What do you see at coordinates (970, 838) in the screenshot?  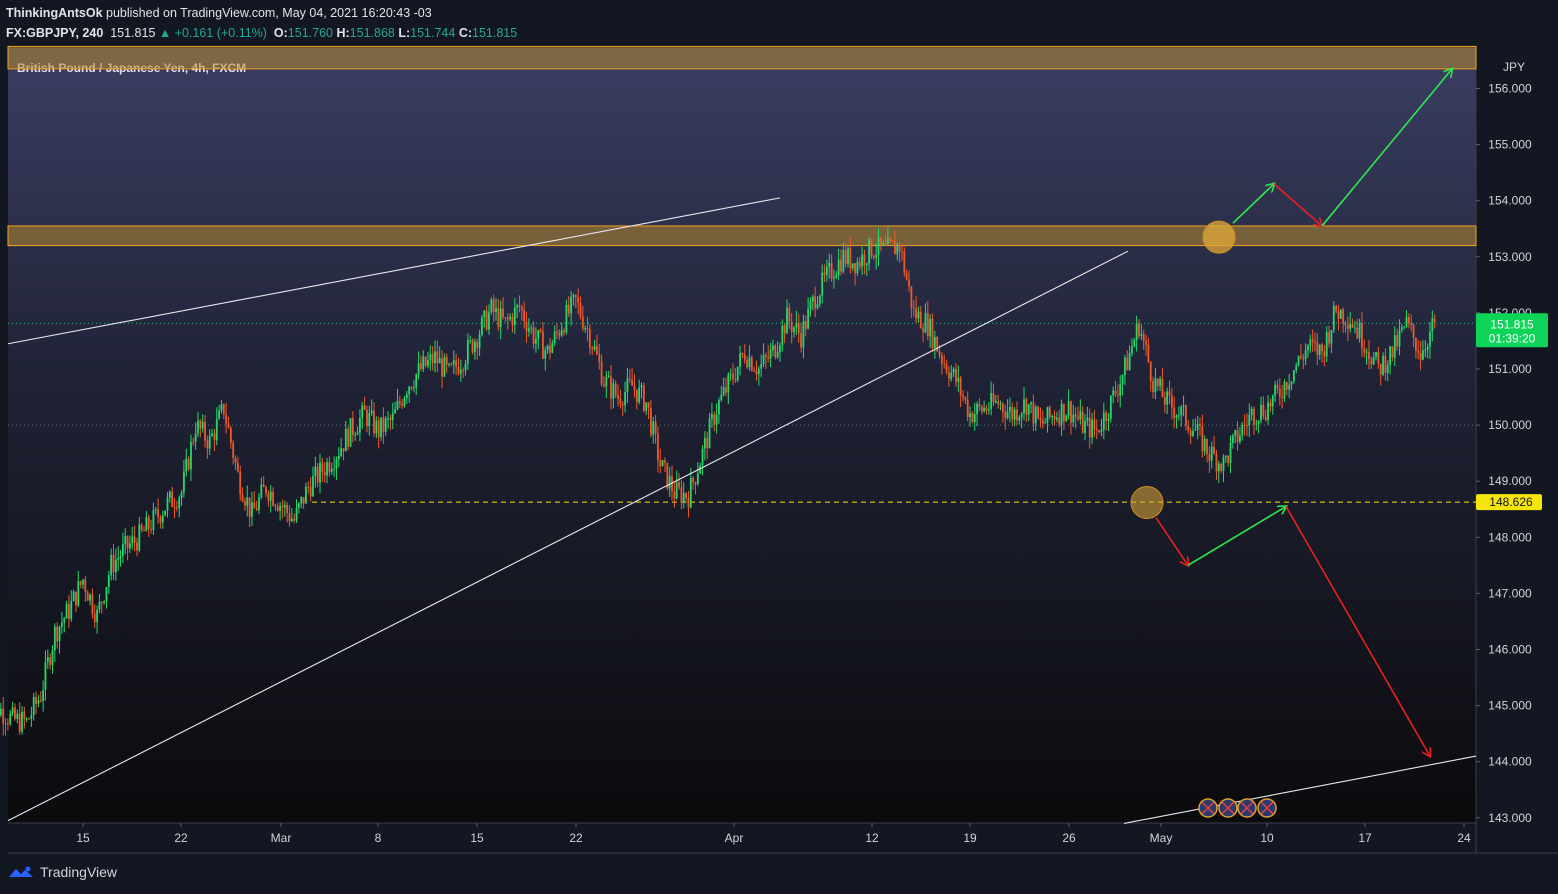 I see `time-tick-label: 19` at bounding box center [970, 838].